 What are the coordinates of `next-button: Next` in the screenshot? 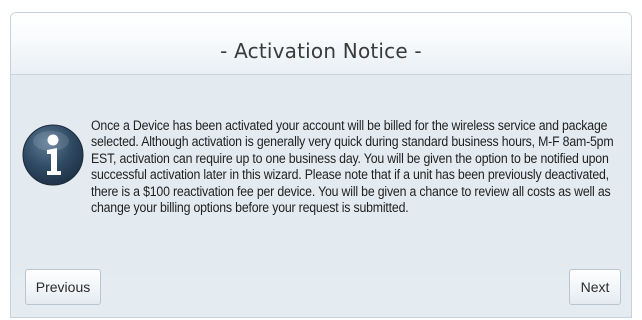 It's located at (595, 287).